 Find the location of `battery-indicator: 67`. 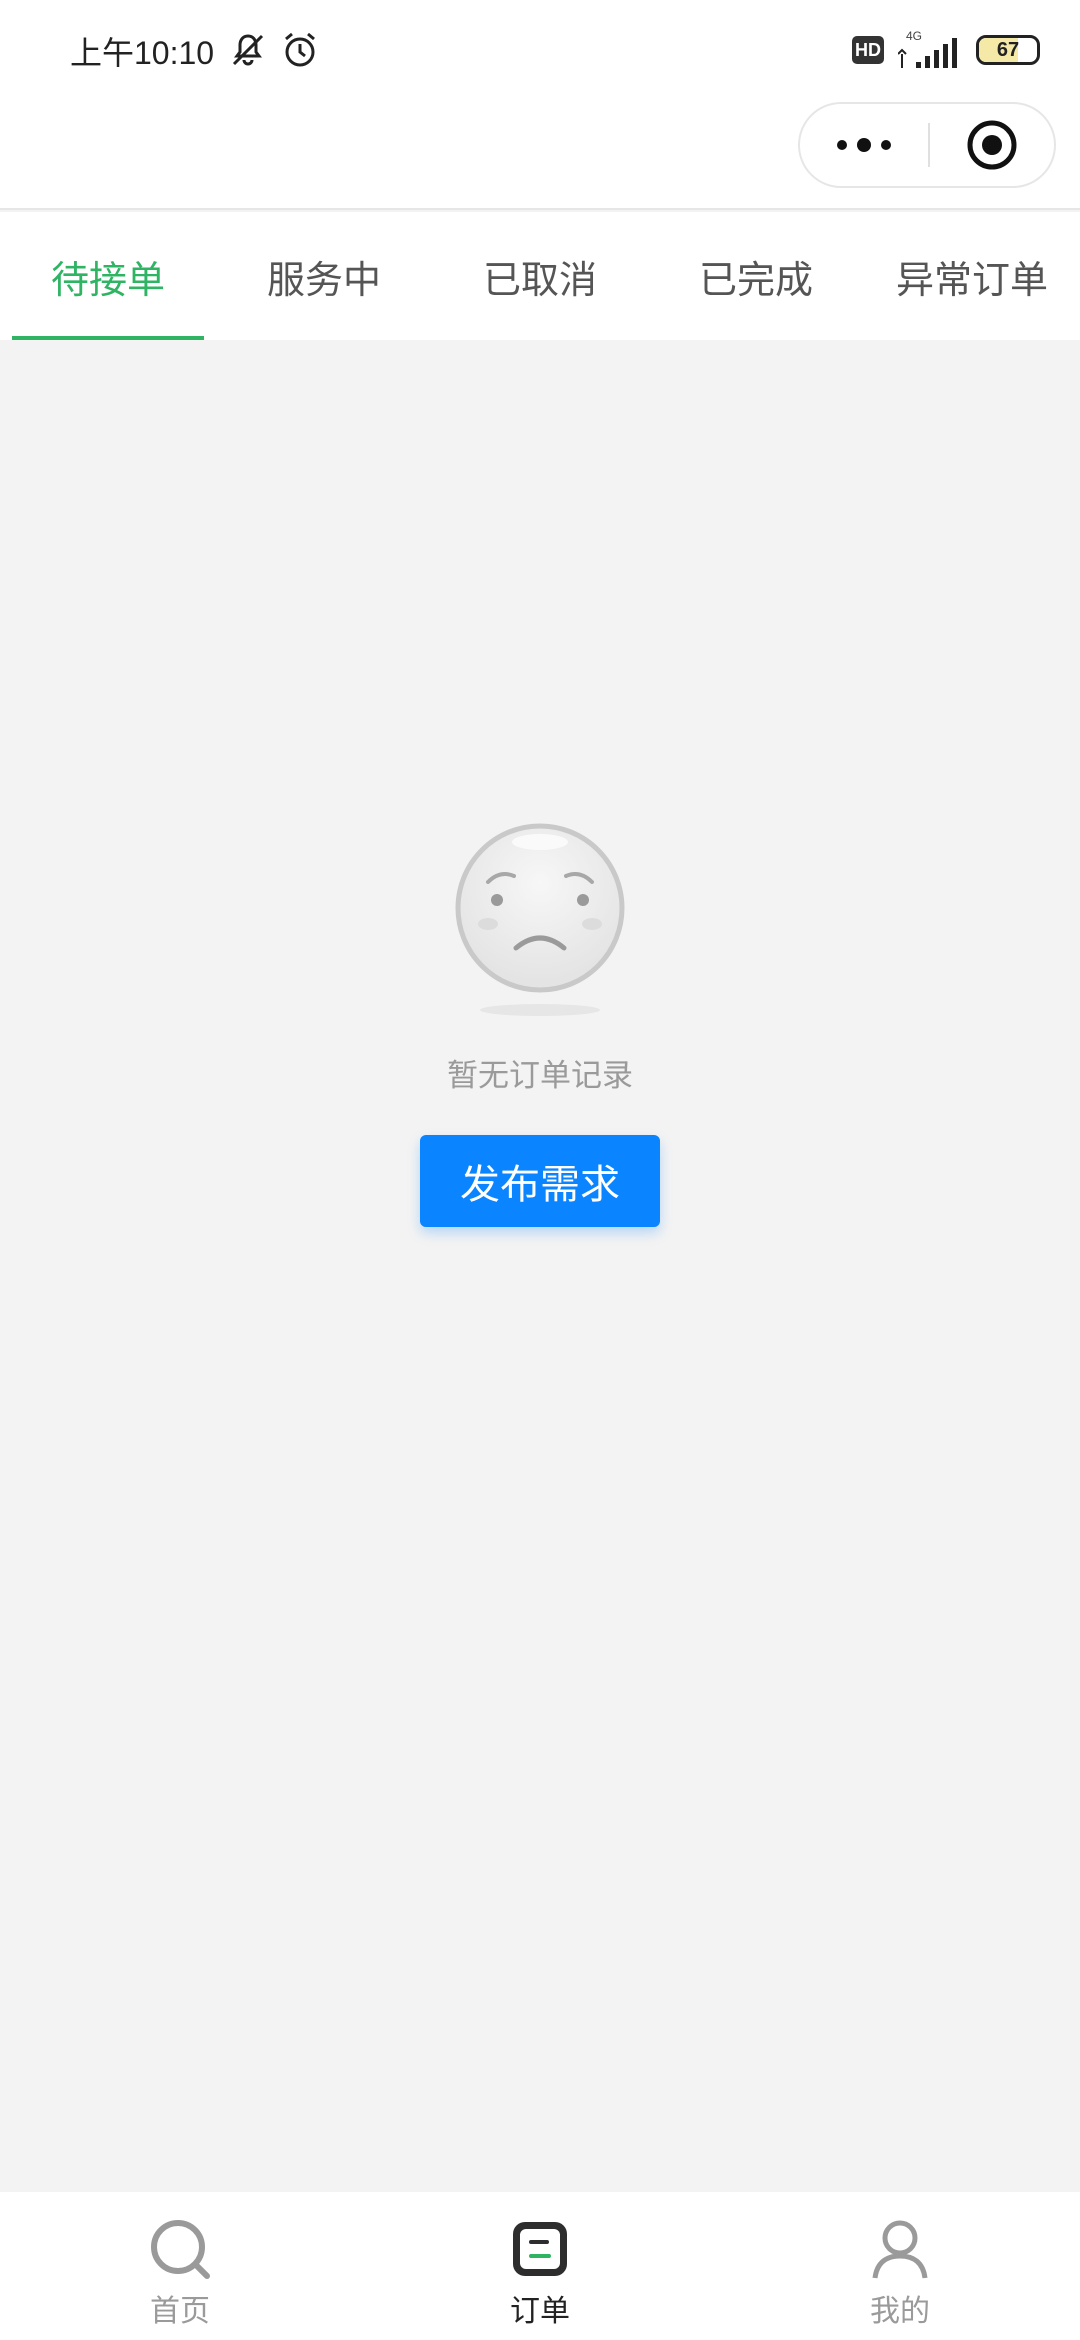

battery-indicator: 67 is located at coordinates (1008, 50).